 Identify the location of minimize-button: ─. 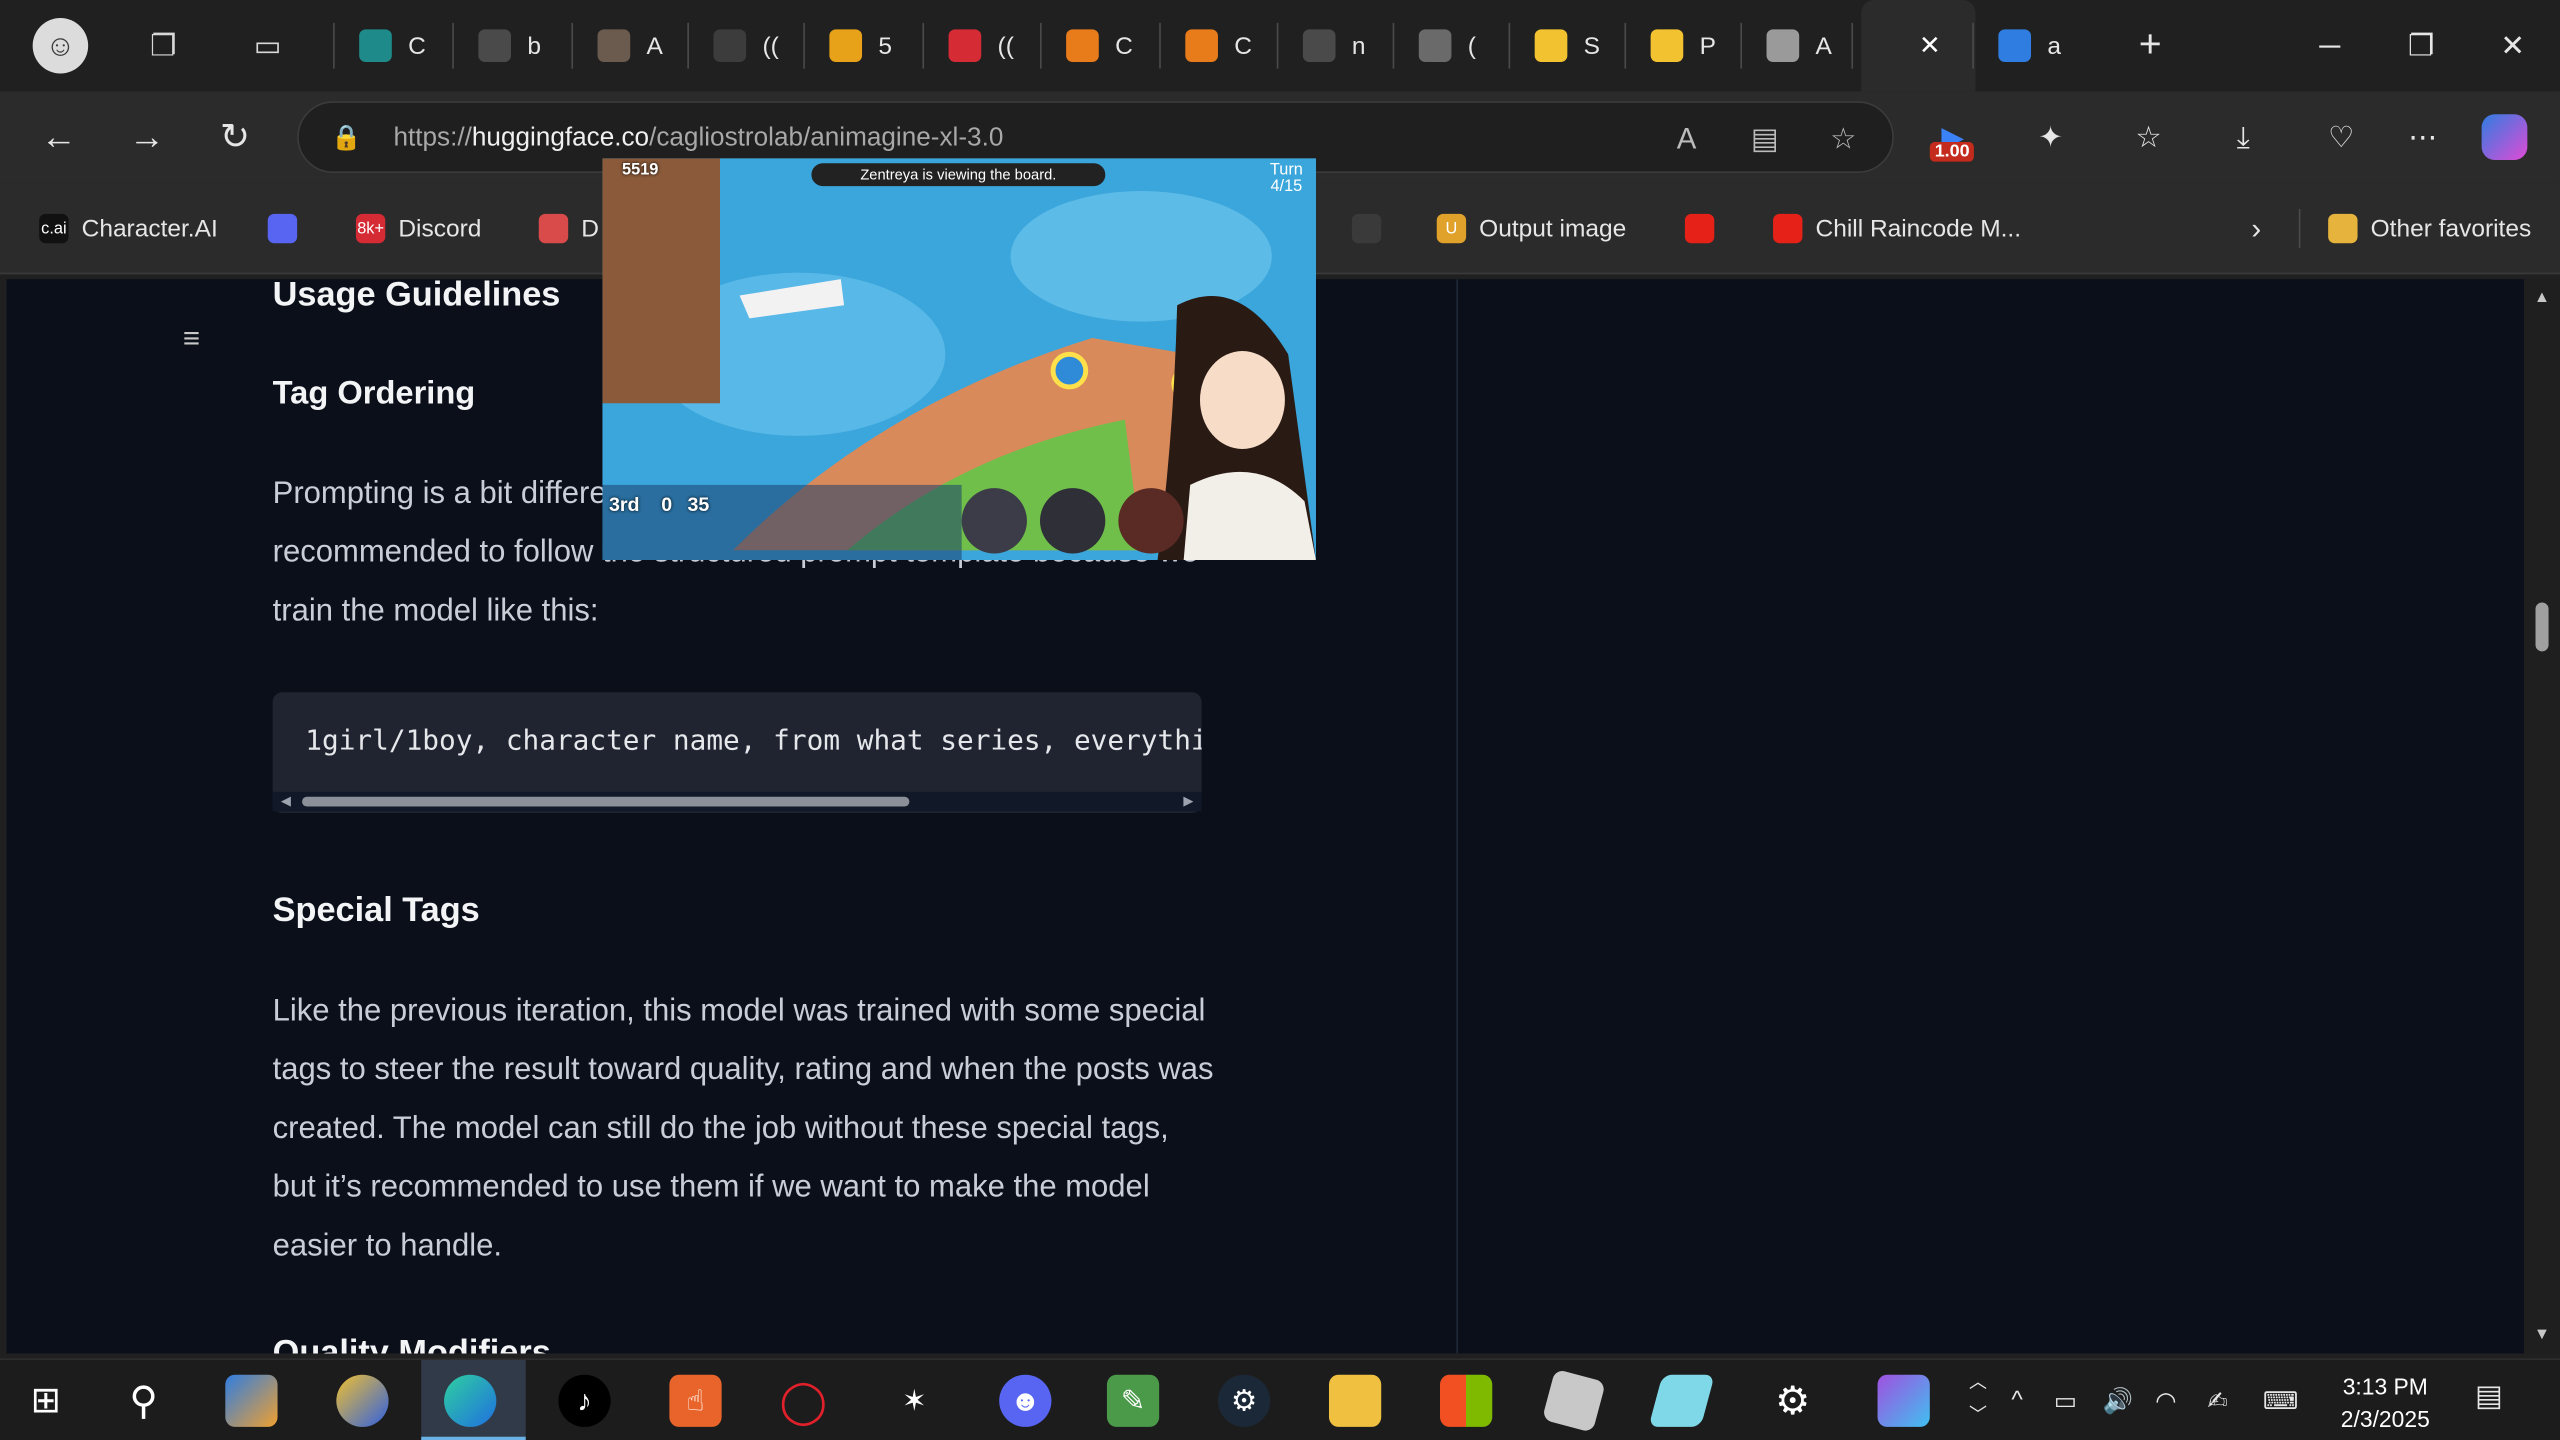
(2330, 46).